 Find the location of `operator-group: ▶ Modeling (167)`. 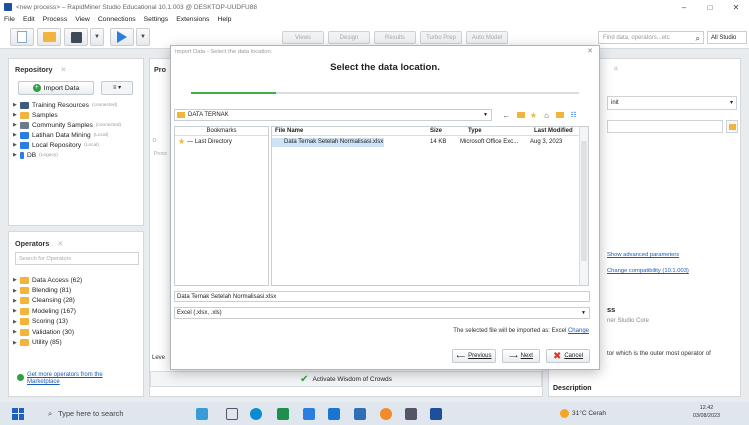

operator-group: ▶ Modeling (167) is located at coordinates (47, 311).